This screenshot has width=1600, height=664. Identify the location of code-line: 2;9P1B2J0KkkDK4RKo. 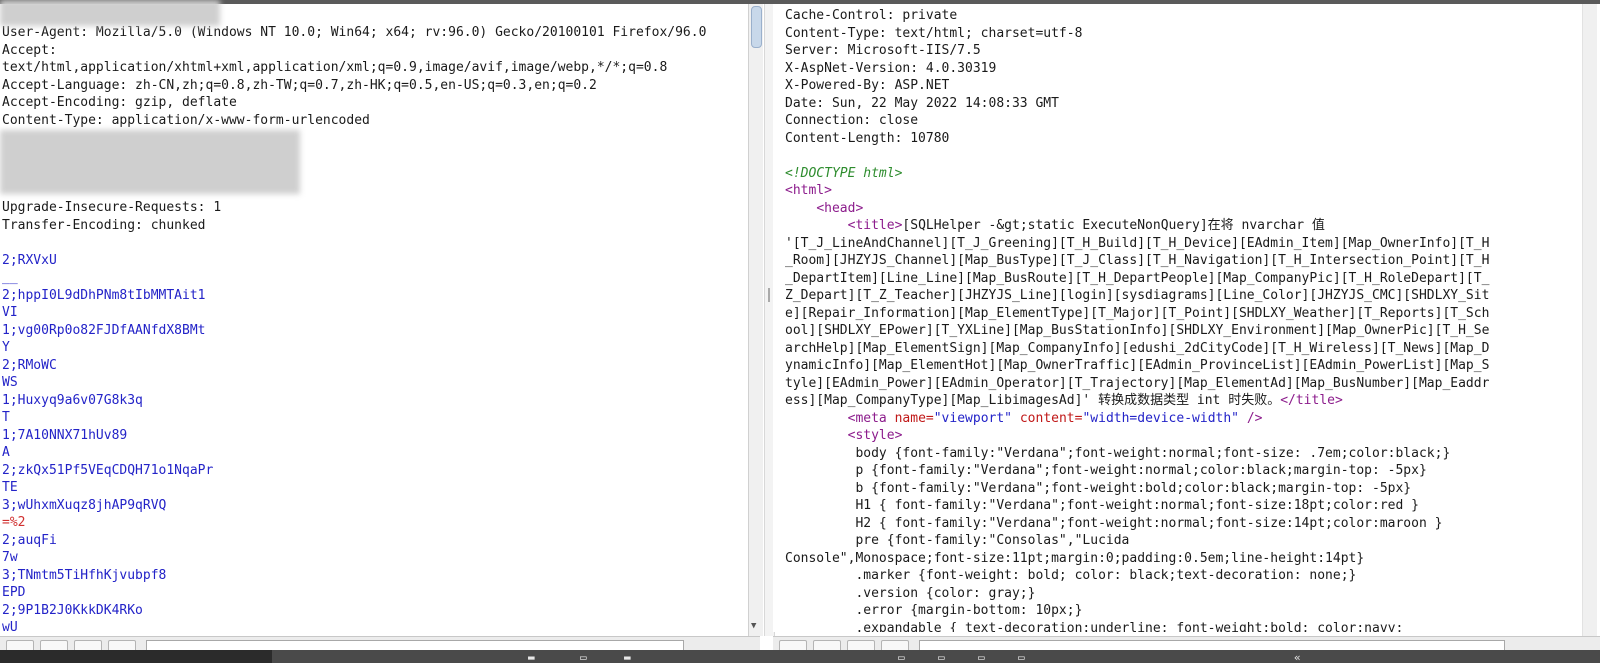
(375, 611).